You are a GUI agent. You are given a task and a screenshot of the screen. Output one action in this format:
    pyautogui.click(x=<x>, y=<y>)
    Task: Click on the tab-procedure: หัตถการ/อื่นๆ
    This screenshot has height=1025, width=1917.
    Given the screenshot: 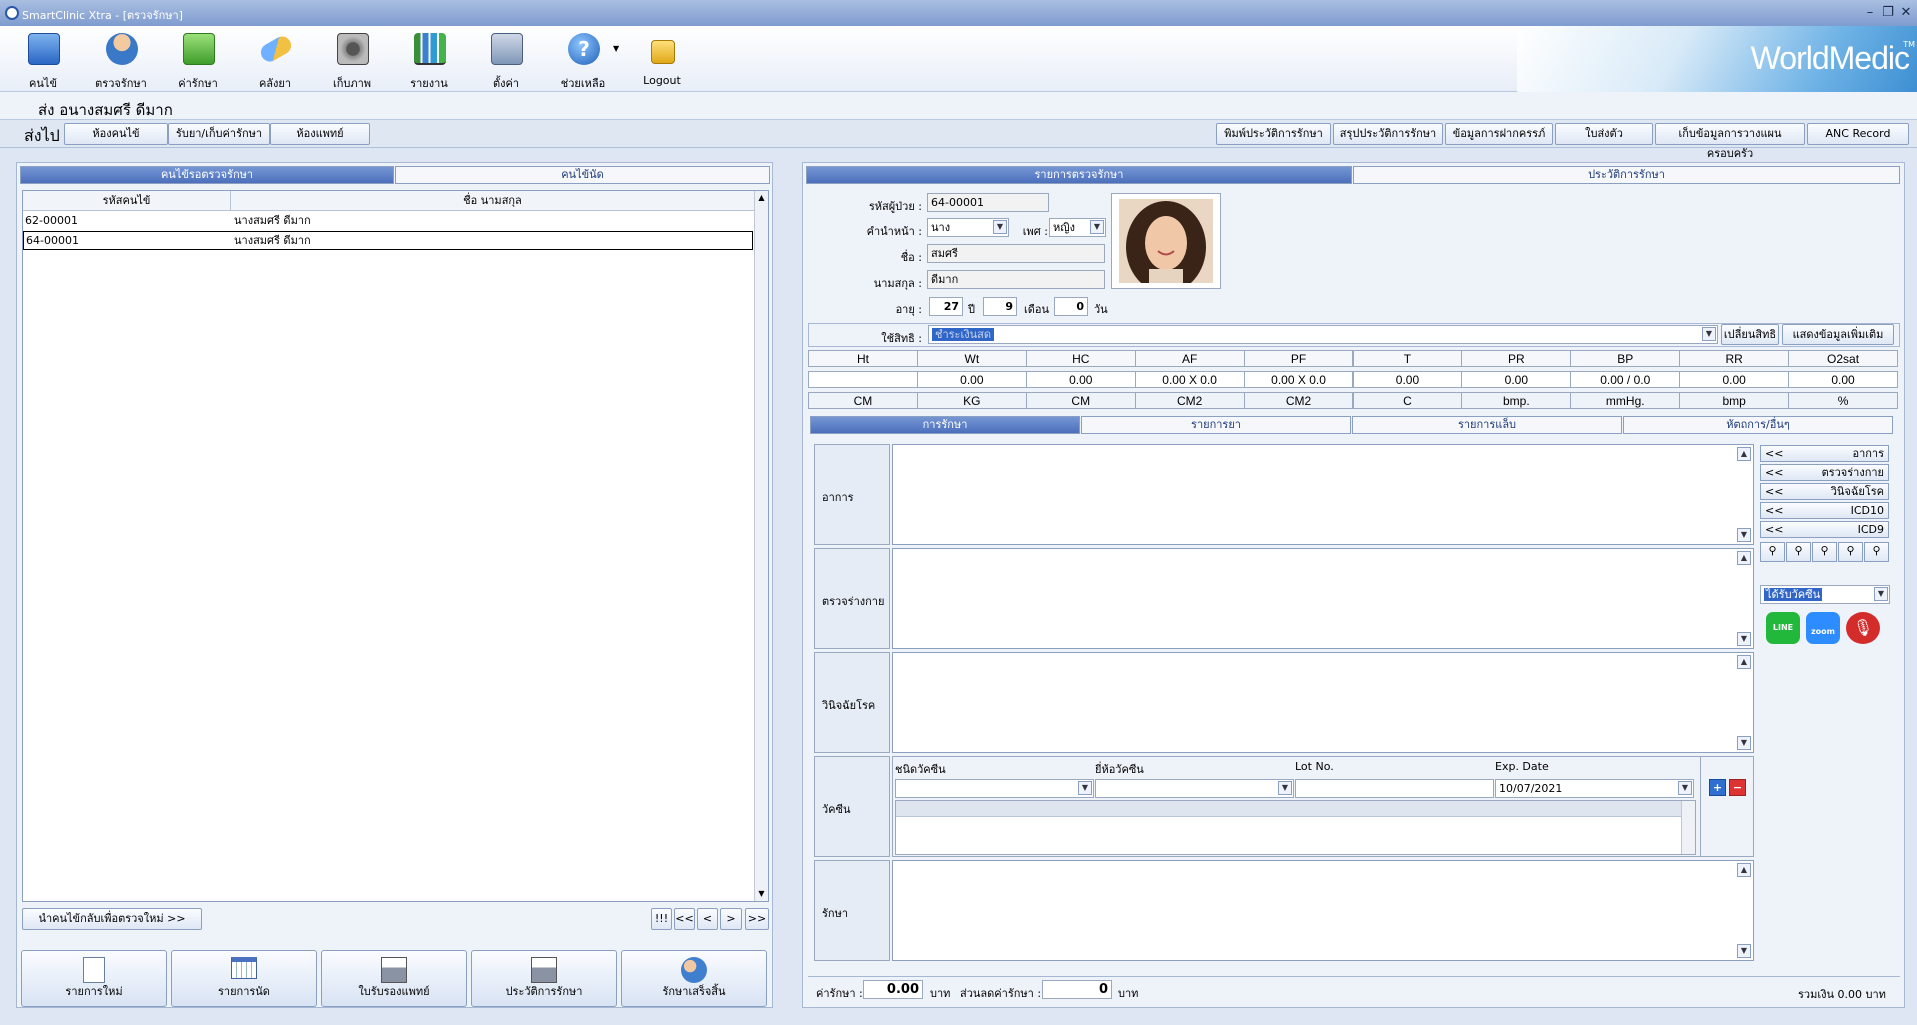 What is the action you would take?
    pyautogui.click(x=1758, y=425)
    